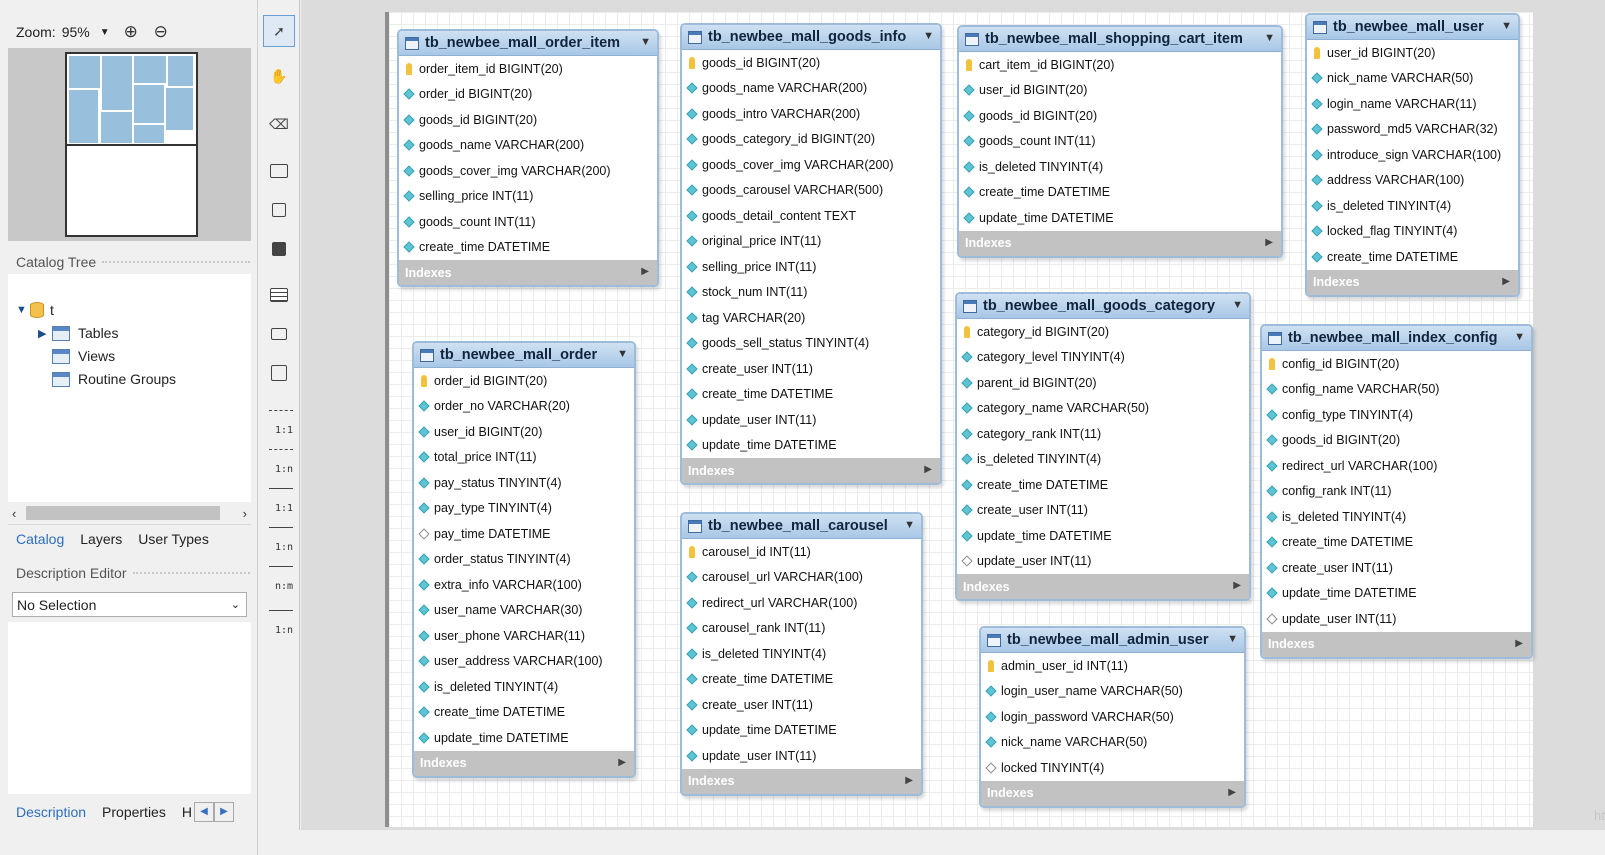 The width and height of the screenshot is (1605, 855). I want to click on er-column: goods_count INT(11), so click(1120, 142).